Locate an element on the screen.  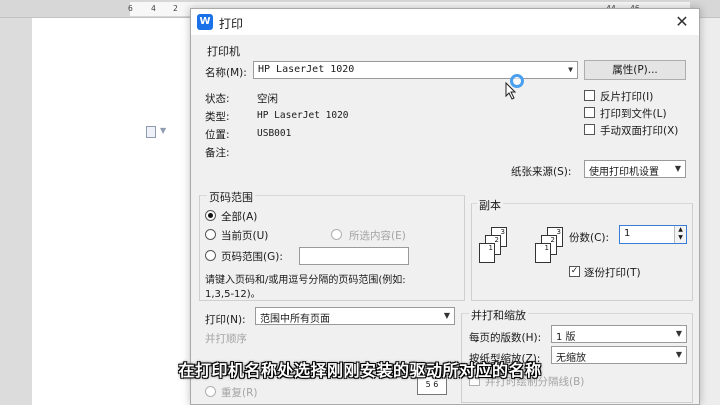
stepper-arrows-icon: ▲ ▼ is located at coordinates (680, 234).